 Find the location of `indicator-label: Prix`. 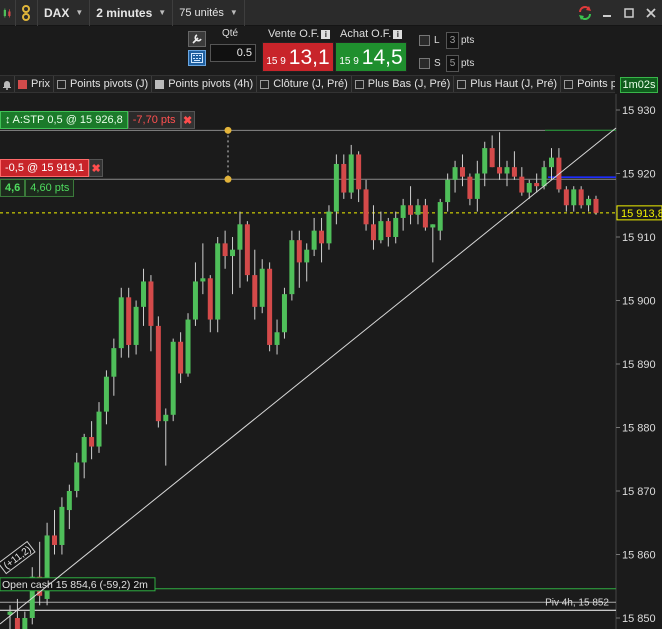

indicator-label: Prix is located at coordinates (40, 84).